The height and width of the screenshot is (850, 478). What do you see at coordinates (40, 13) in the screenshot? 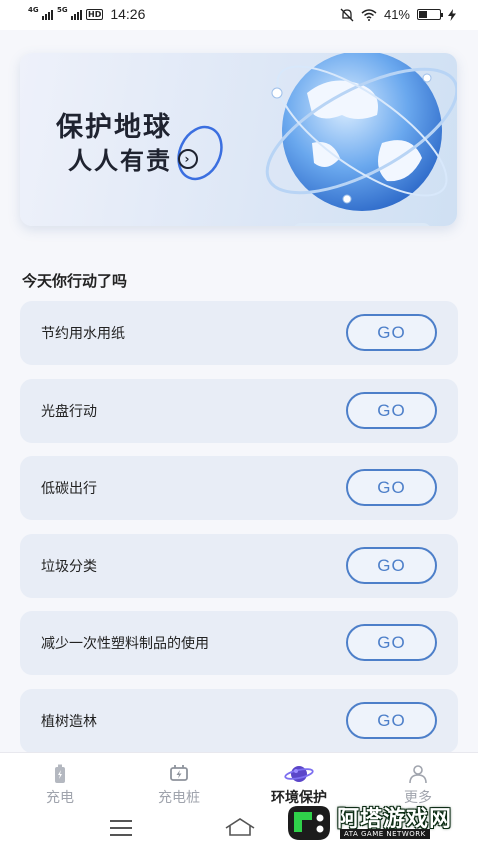
I see `signal-icon: 4G` at bounding box center [40, 13].